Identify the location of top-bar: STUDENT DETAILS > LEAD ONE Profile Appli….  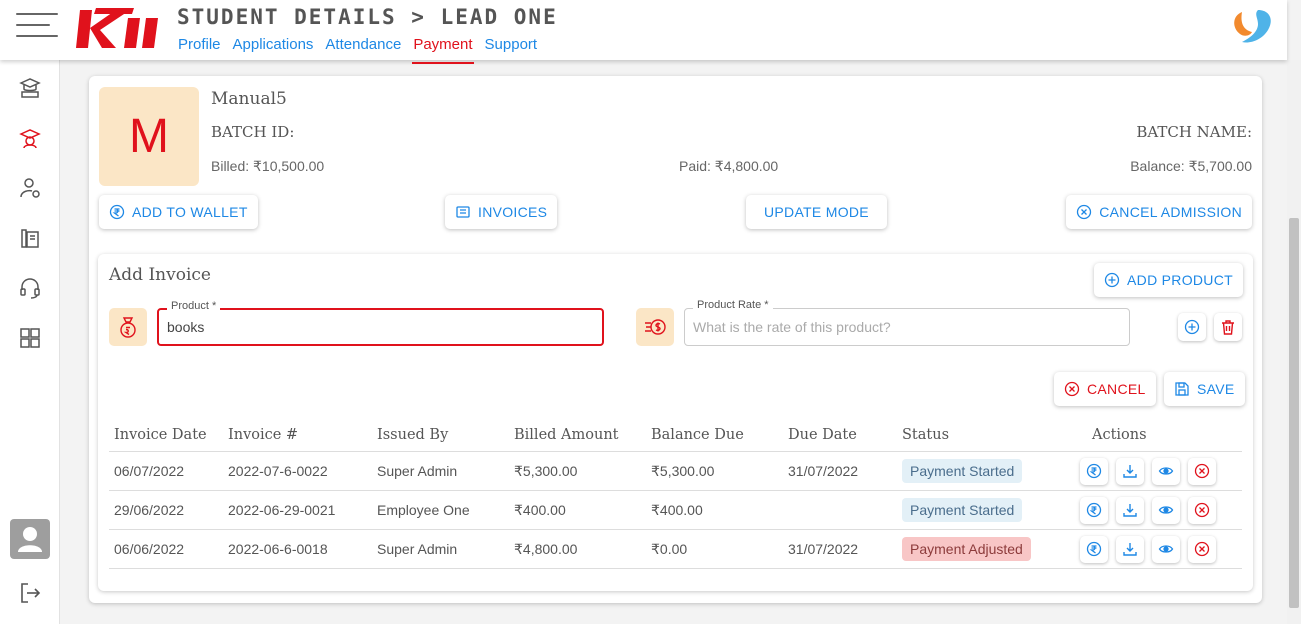
(643, 32).